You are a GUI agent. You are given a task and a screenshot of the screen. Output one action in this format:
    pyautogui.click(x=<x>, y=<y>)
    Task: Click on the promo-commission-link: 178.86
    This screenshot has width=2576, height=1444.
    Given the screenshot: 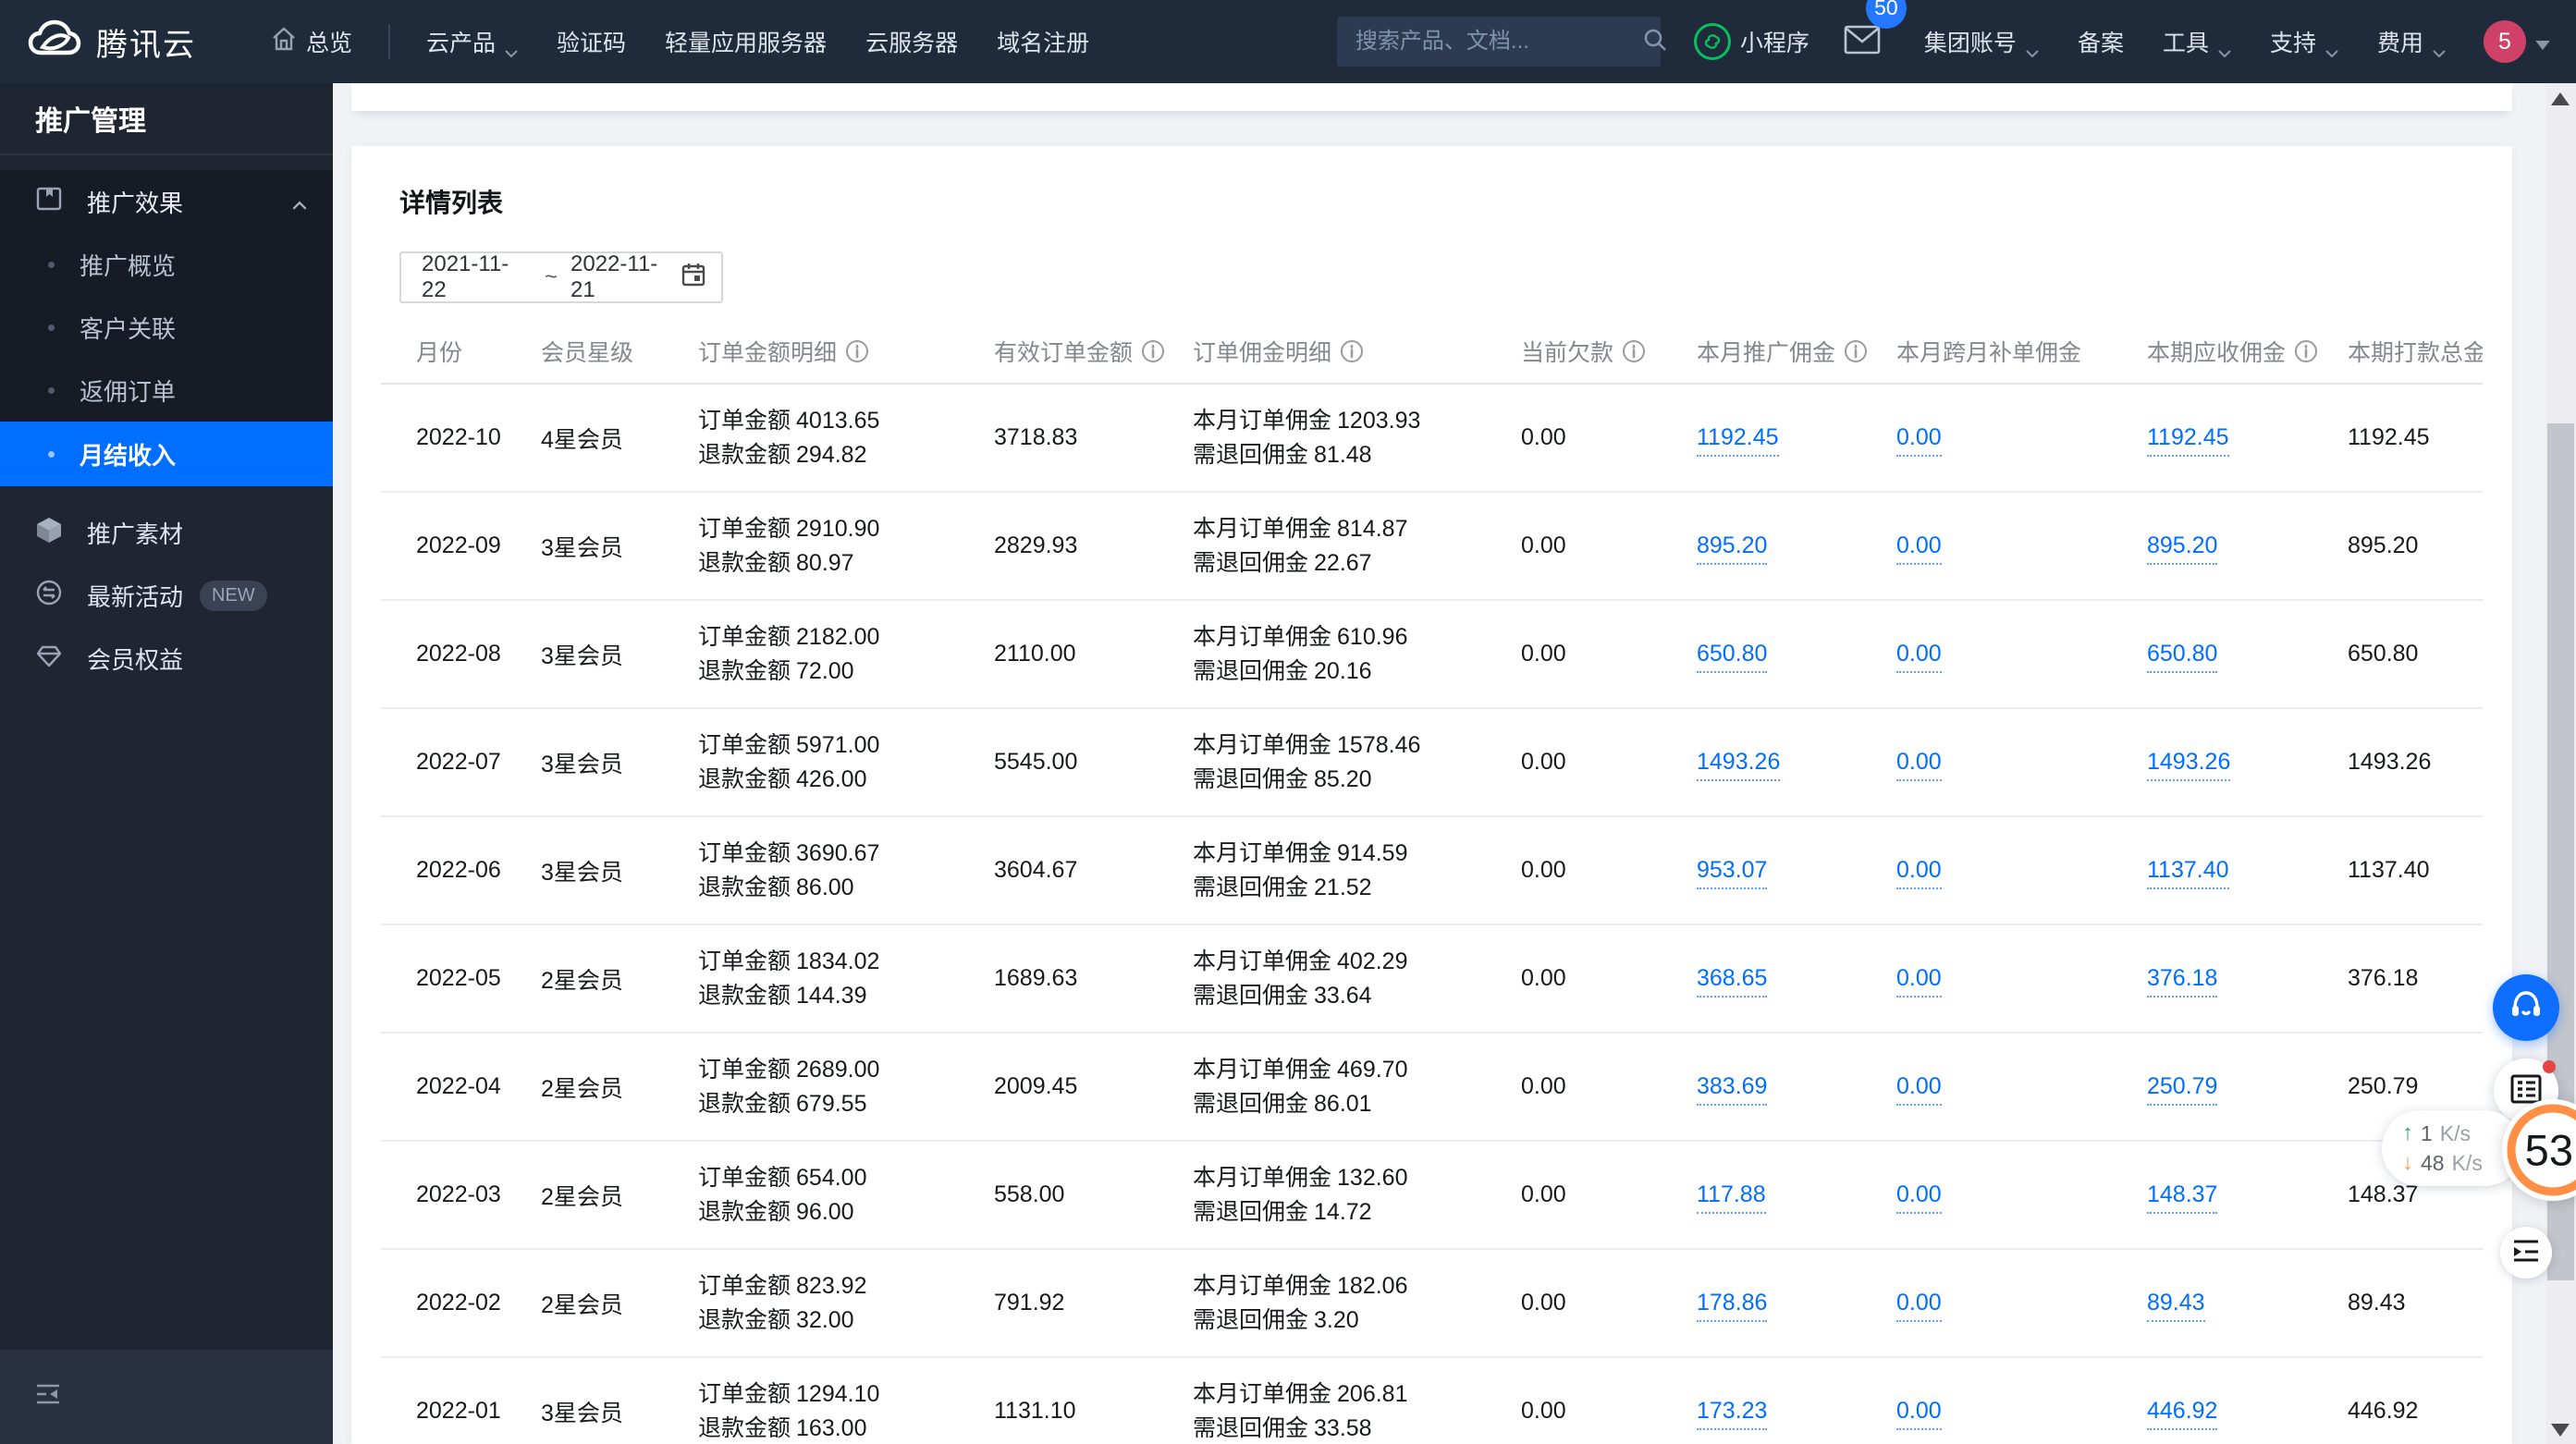 What is the action you would take?
    pyautogui.click(x=1732, y=1306)
    